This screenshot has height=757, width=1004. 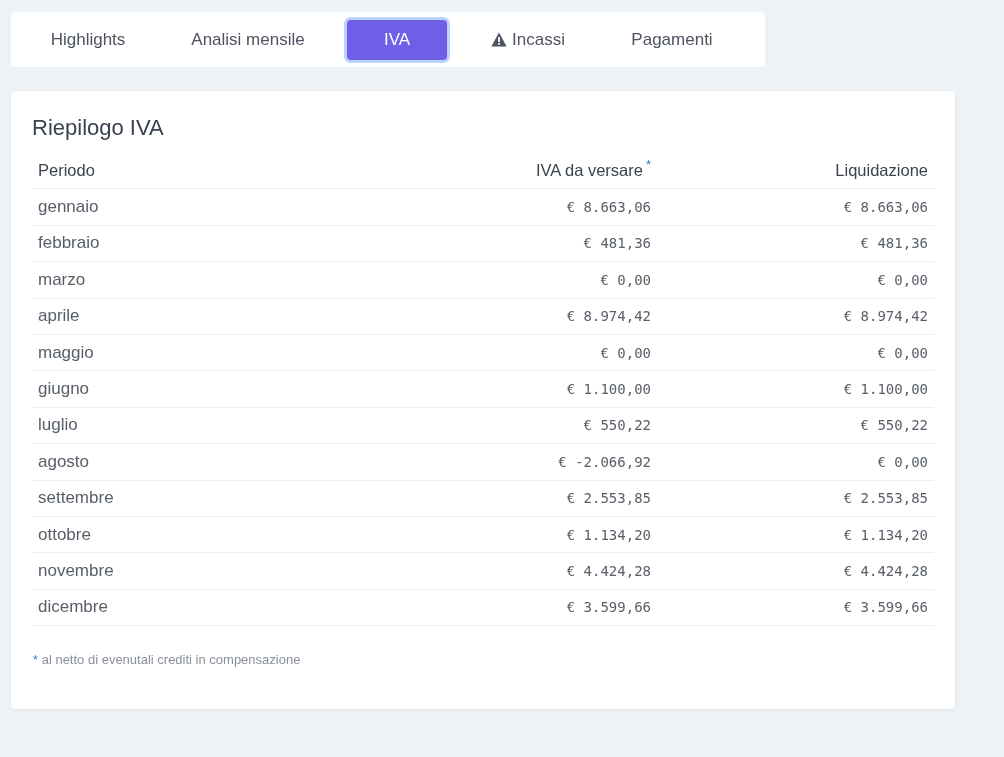 What do you see at coordinates (66, 171) in the screenshot?
I see `column-header: Periodo` at bounding box center [66, 171].